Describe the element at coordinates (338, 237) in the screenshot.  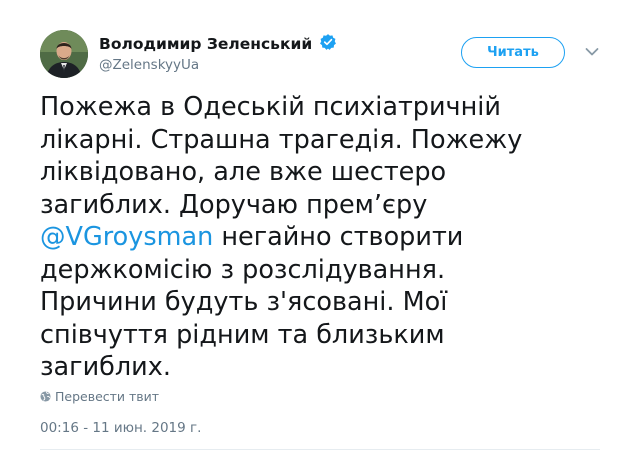
I see `tweet-line-rest: негайно створити` at that location.